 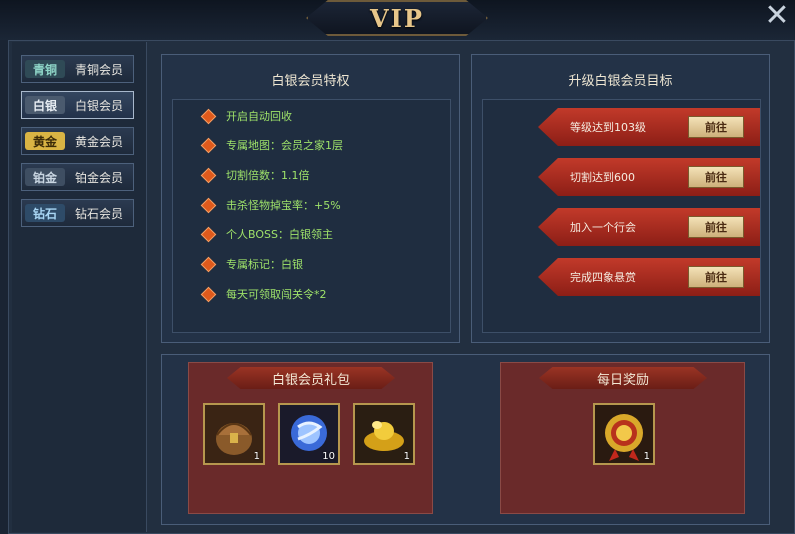 I want to click on tab-label: 黄金会员, so click(x=99, y=141).